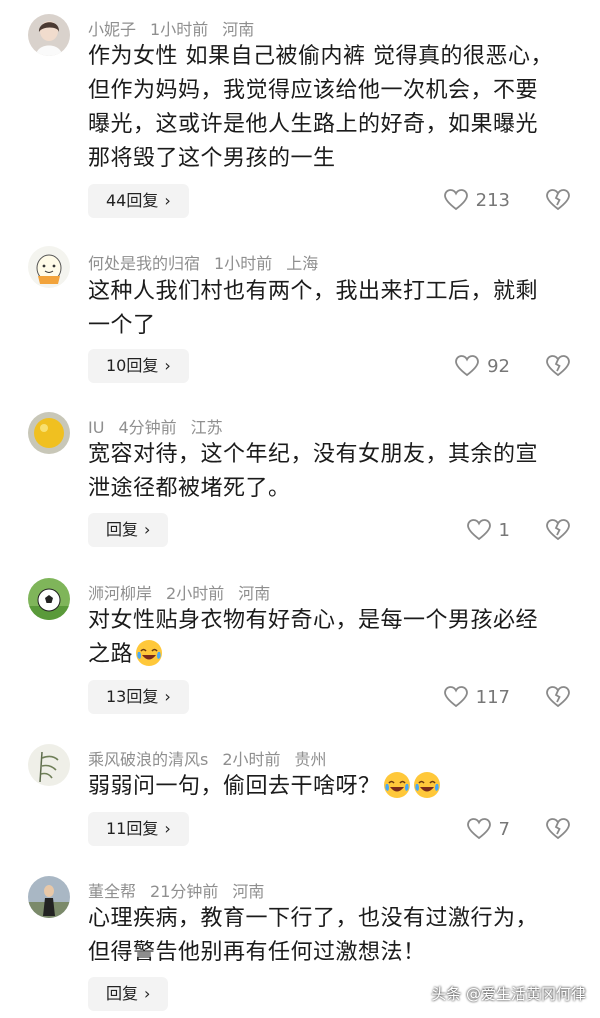 The image size is (600, 1018). What do you see at coordinates (144, 263) in the screenshot?
I see `username: 何处是我的归宿` at bounding box center [144, 263].